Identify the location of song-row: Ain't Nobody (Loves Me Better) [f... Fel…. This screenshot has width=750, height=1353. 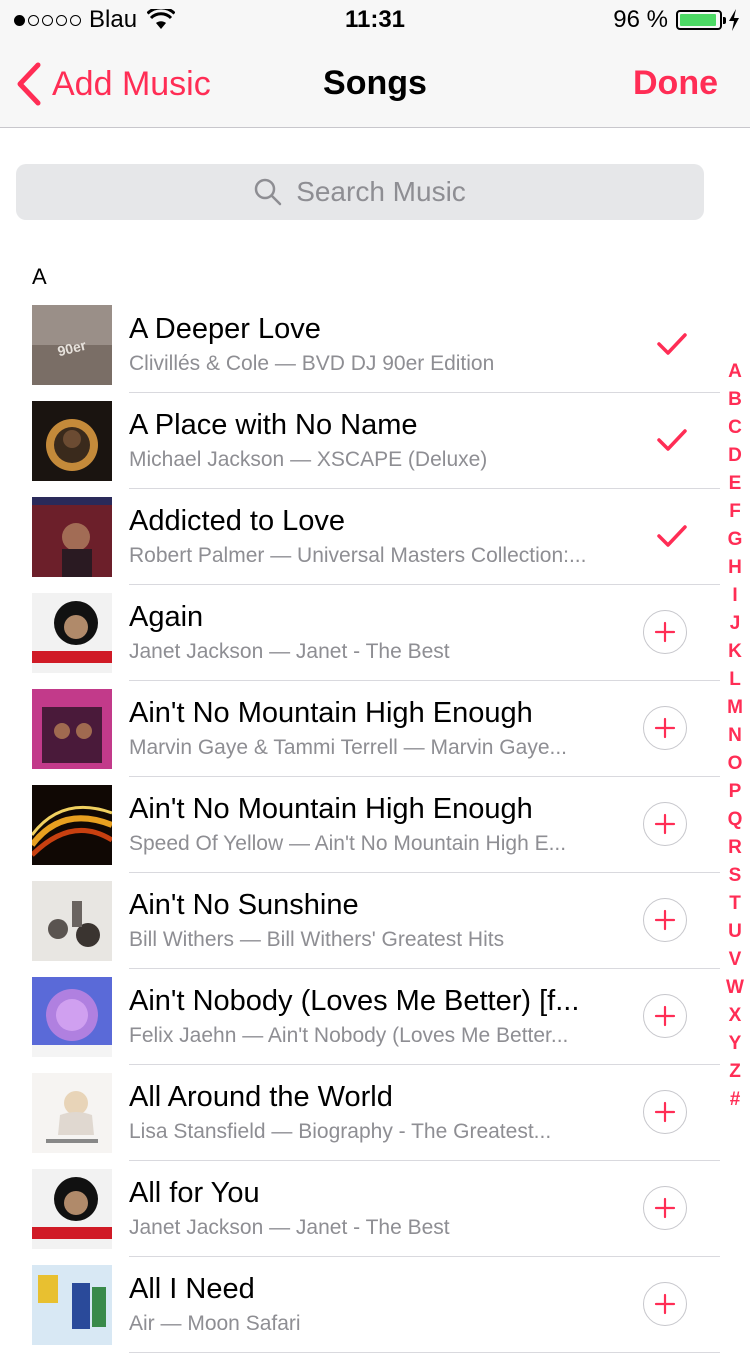
(360, 1017).